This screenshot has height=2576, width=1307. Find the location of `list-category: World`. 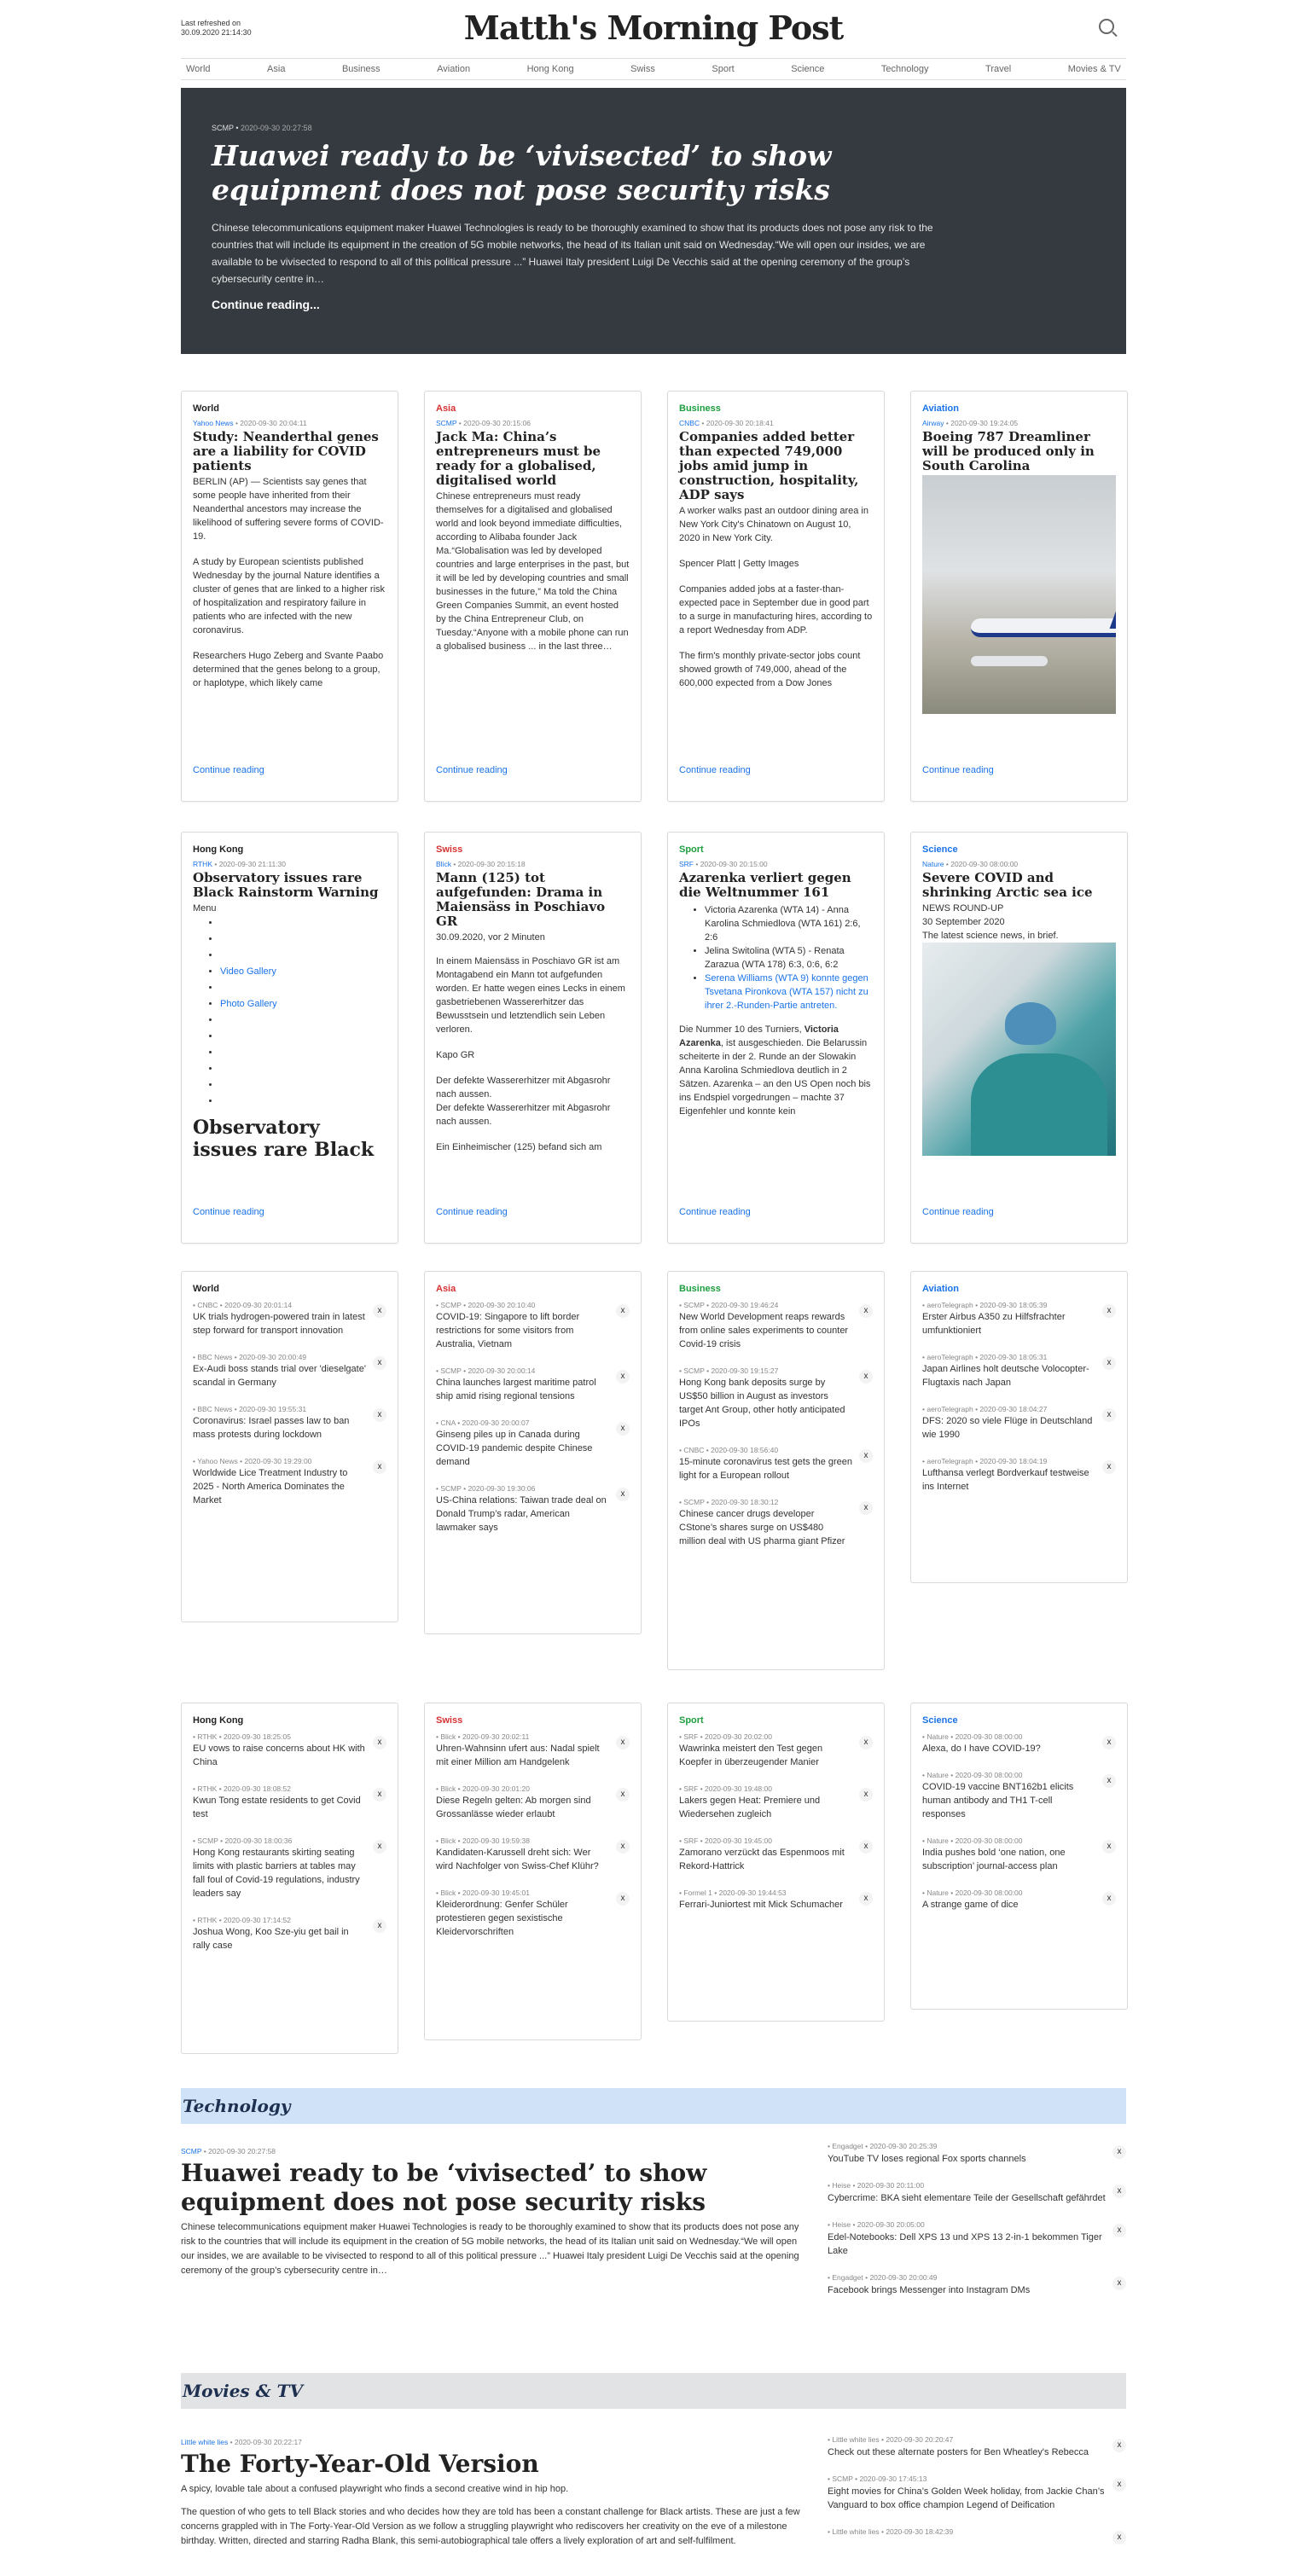

list-category: World is located at coordinates (289, 1289).